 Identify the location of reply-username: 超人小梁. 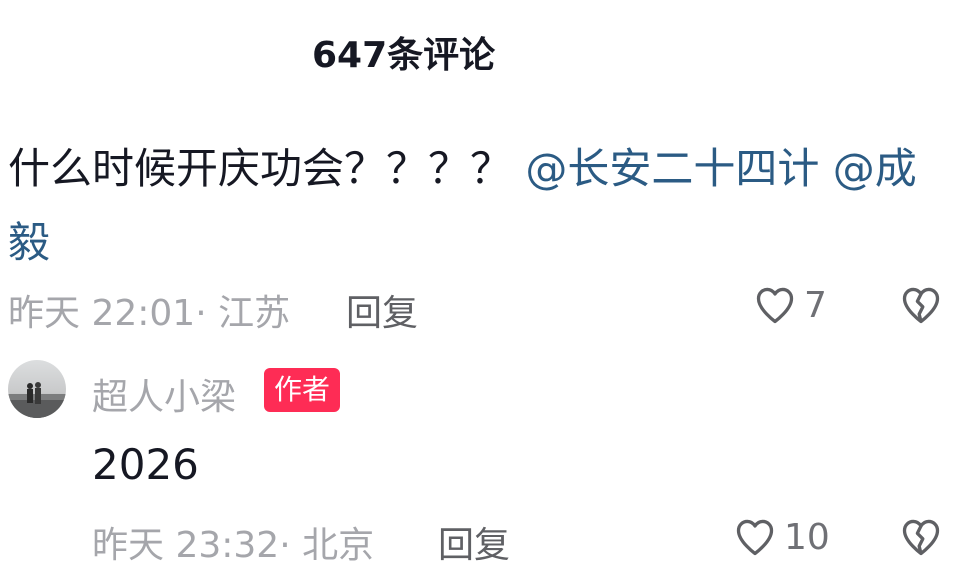
(164, 394).